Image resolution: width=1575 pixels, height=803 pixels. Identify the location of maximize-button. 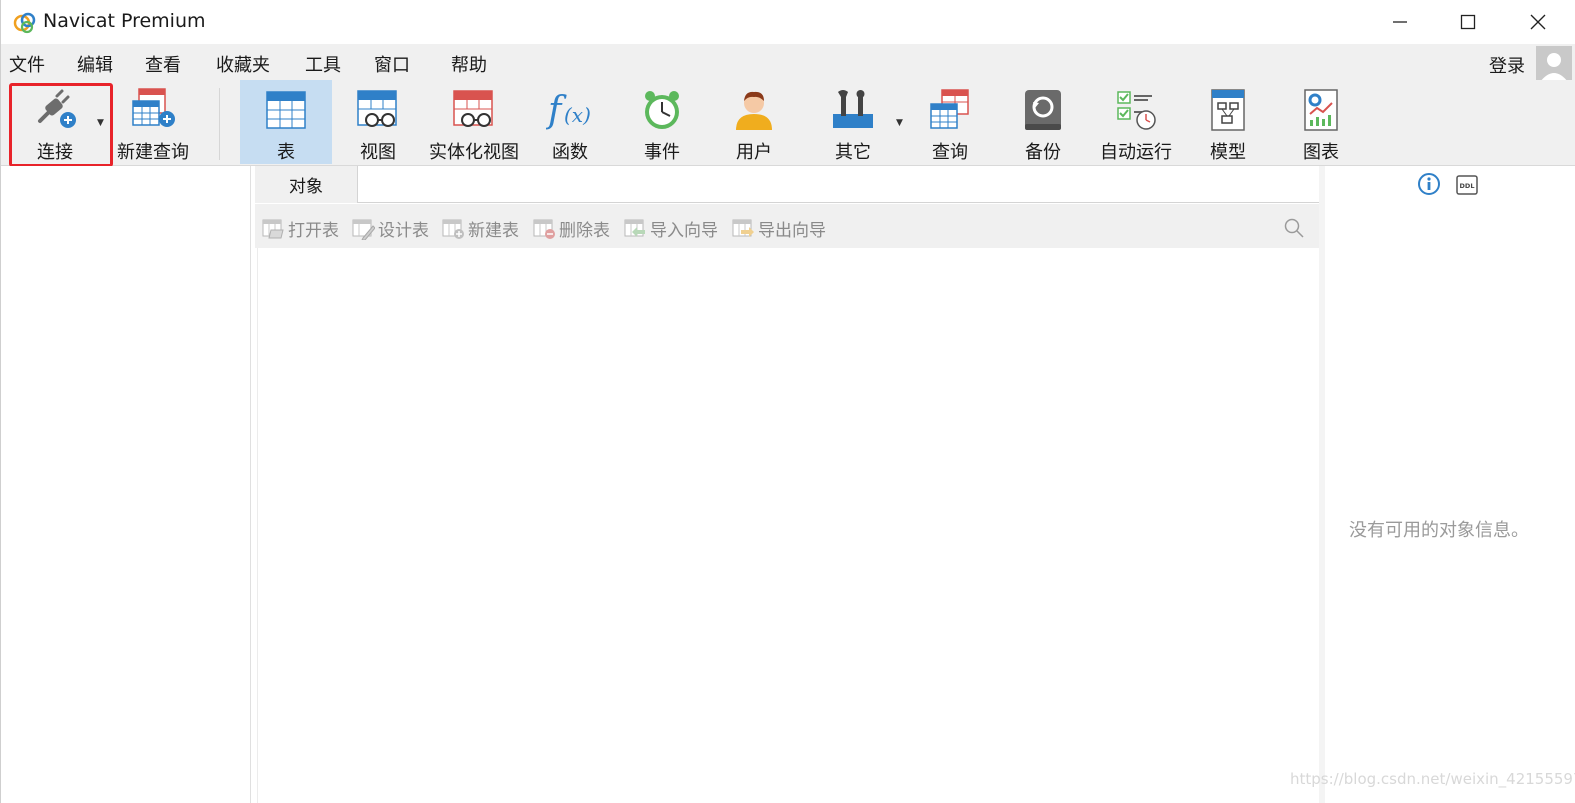
(1468, 22).